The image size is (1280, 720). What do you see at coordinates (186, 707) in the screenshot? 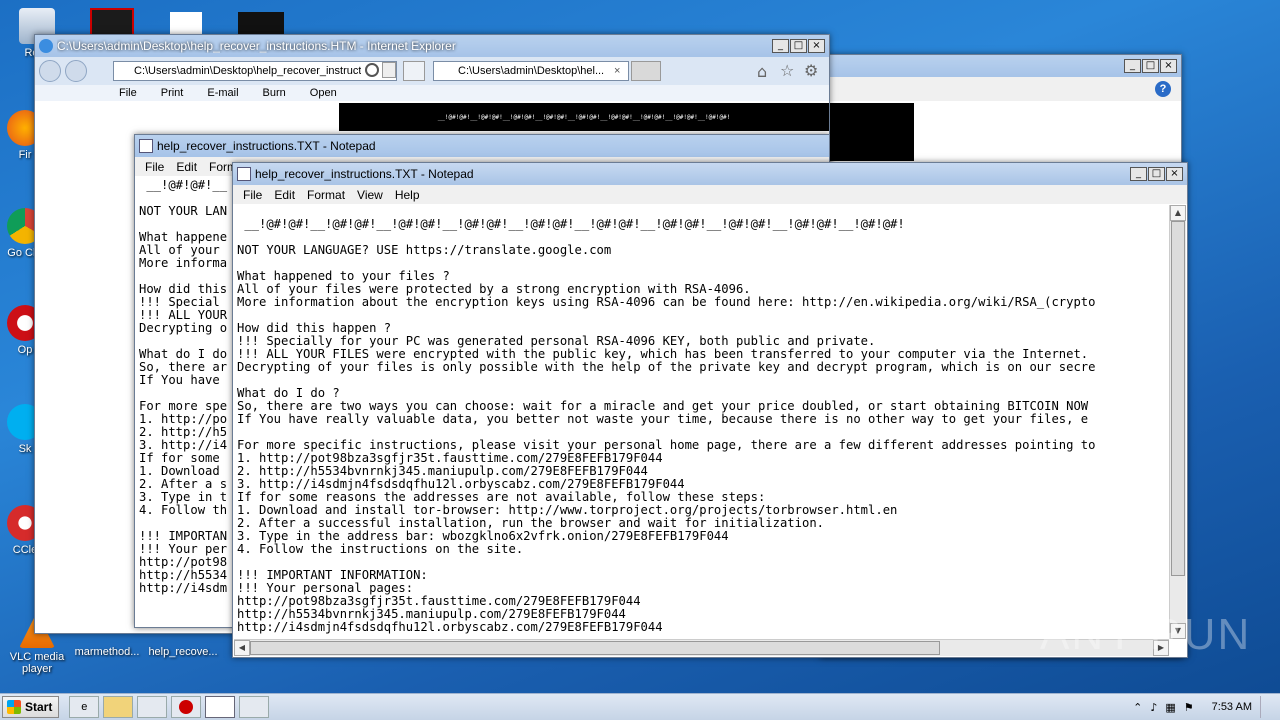
I see `taskbar-opera-icon` at bounding box center [186, 707].